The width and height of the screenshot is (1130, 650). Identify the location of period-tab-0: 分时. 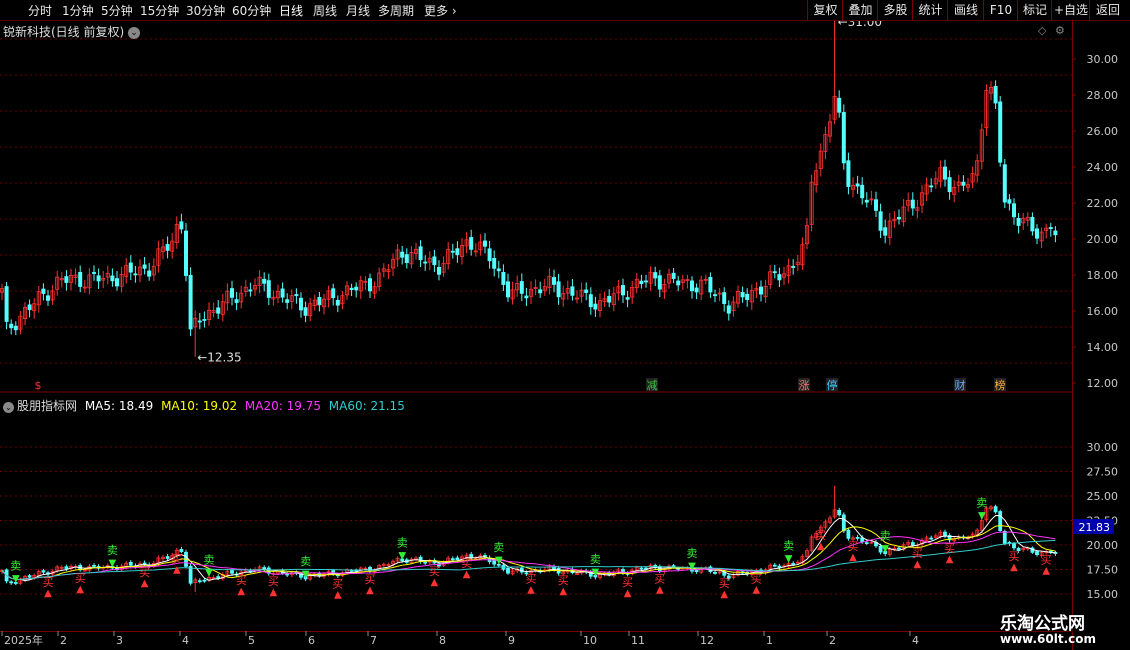
(40, 10).